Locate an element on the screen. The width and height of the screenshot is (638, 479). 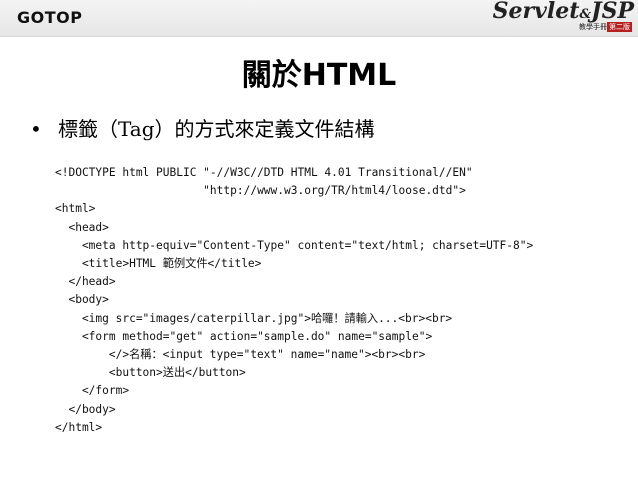
bullet-item: • 標籤（Tag）的方式來定義文件結構 is located at coordinates (202, 127).